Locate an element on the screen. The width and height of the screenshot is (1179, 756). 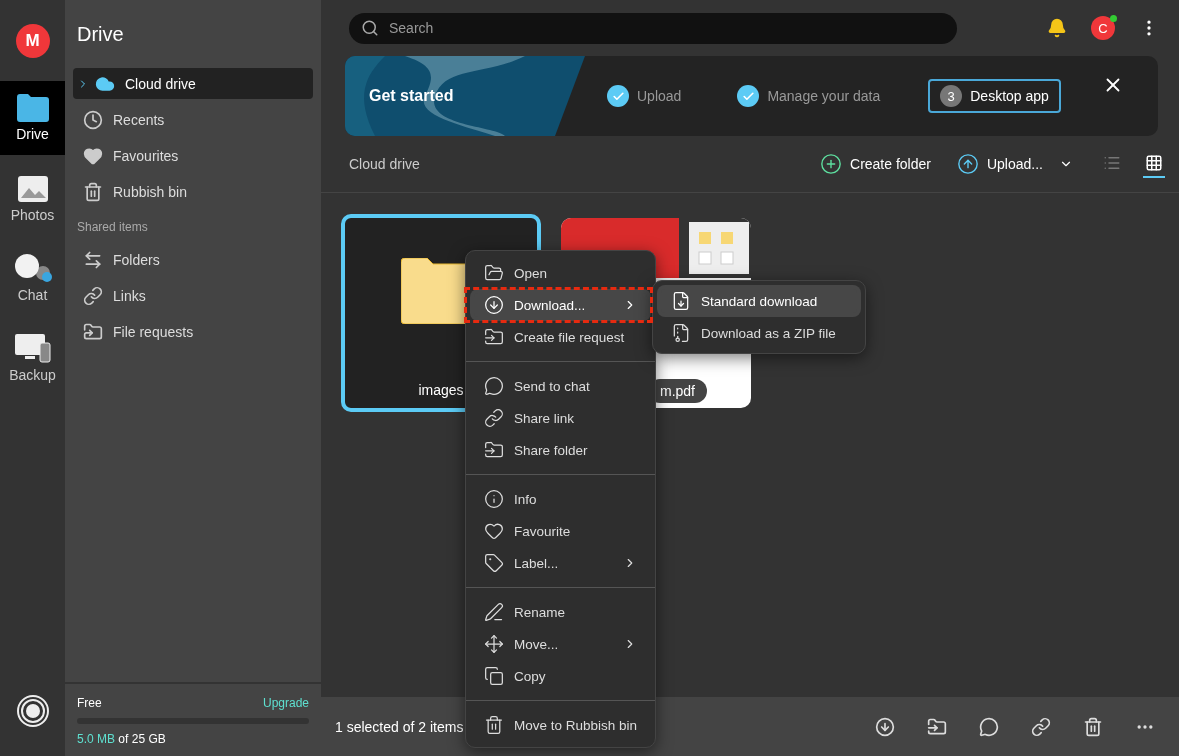
menu-item: Move to Rubbish bin is located at coordinates (560, 725).